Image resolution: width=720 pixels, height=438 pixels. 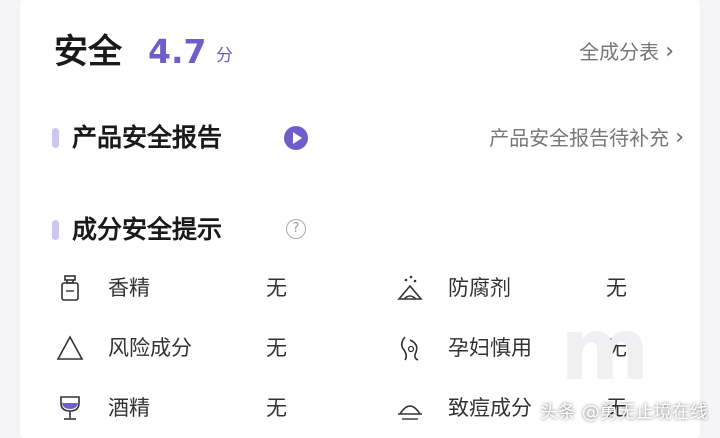 I want to click on safety-header: 安全 4.7 分 全成分表 ›, so click(x=364, y=52).